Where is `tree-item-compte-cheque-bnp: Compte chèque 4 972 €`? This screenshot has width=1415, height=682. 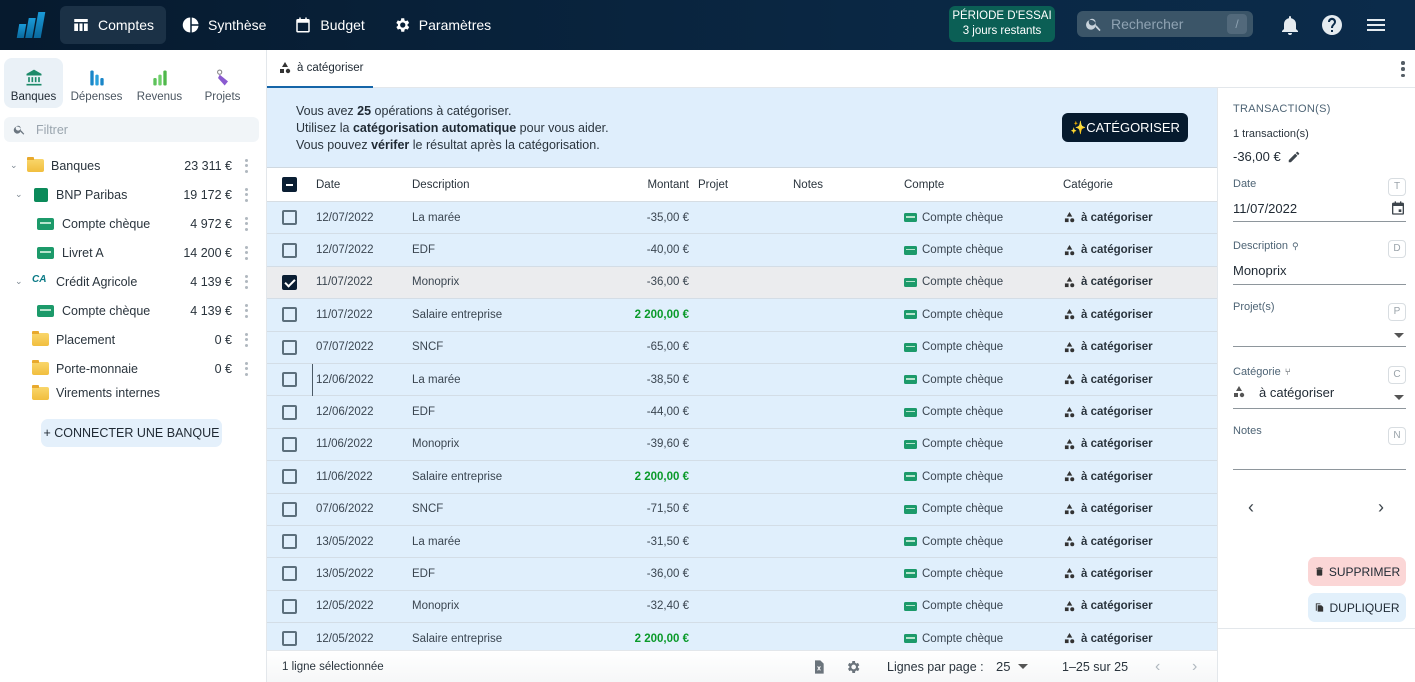 tree-item-compte-cheque-bnp: Compte chèque 4 972 € is located at coordinates (133, 223).